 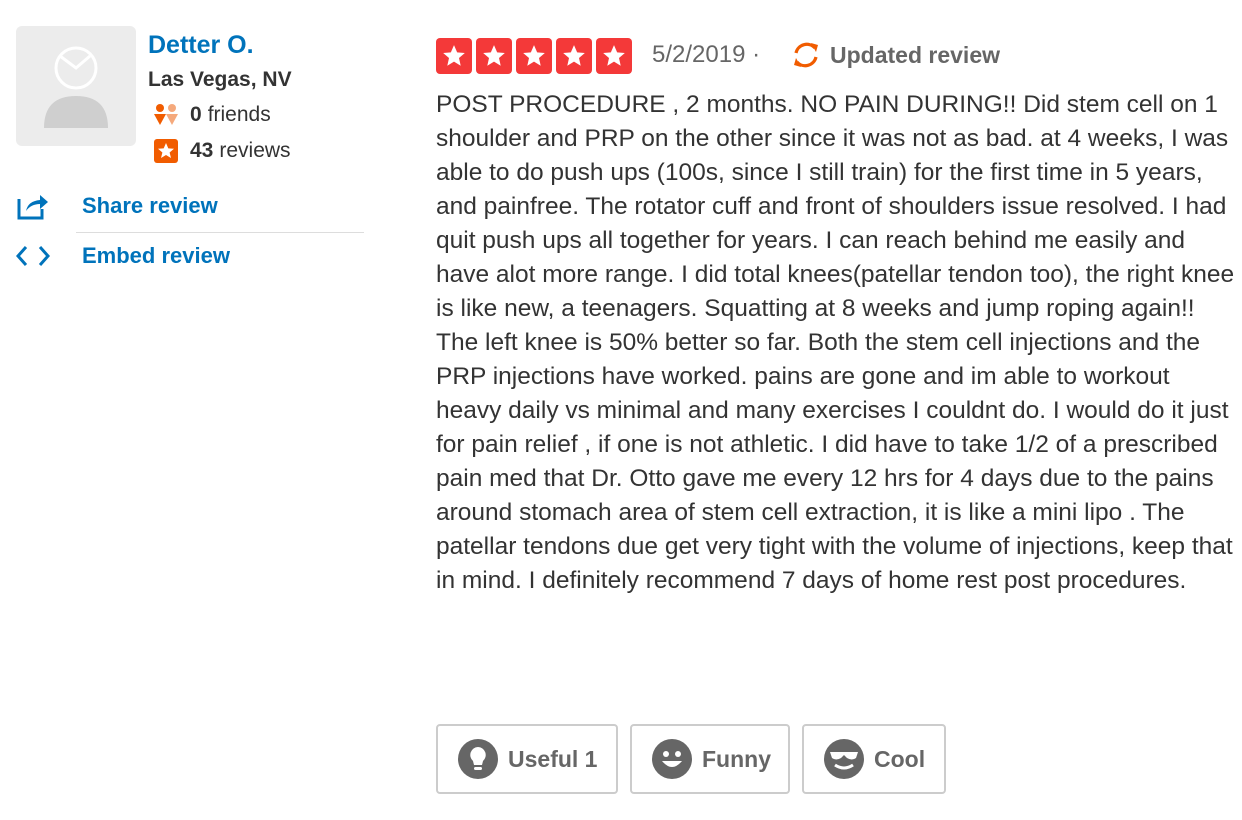 What do you see at coordinates (844, 759) in the screenshot?
I see `sunglasses-smiley-icon` at bounding box center [844, 759].